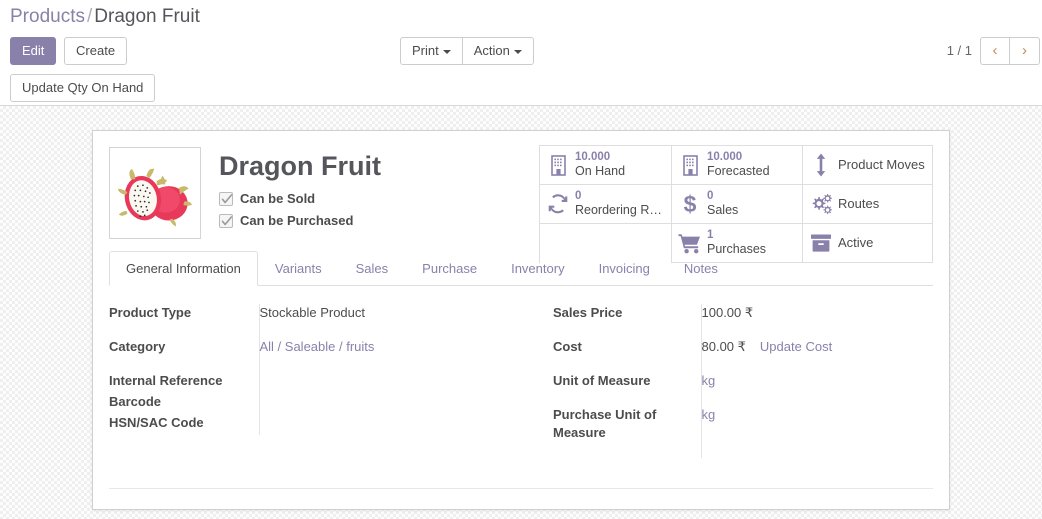 The image size is (1042, 519). Describe the element at coordinates (724, 346) in the screenshot. I see `cost-value: 80.00 ₹` at that location.